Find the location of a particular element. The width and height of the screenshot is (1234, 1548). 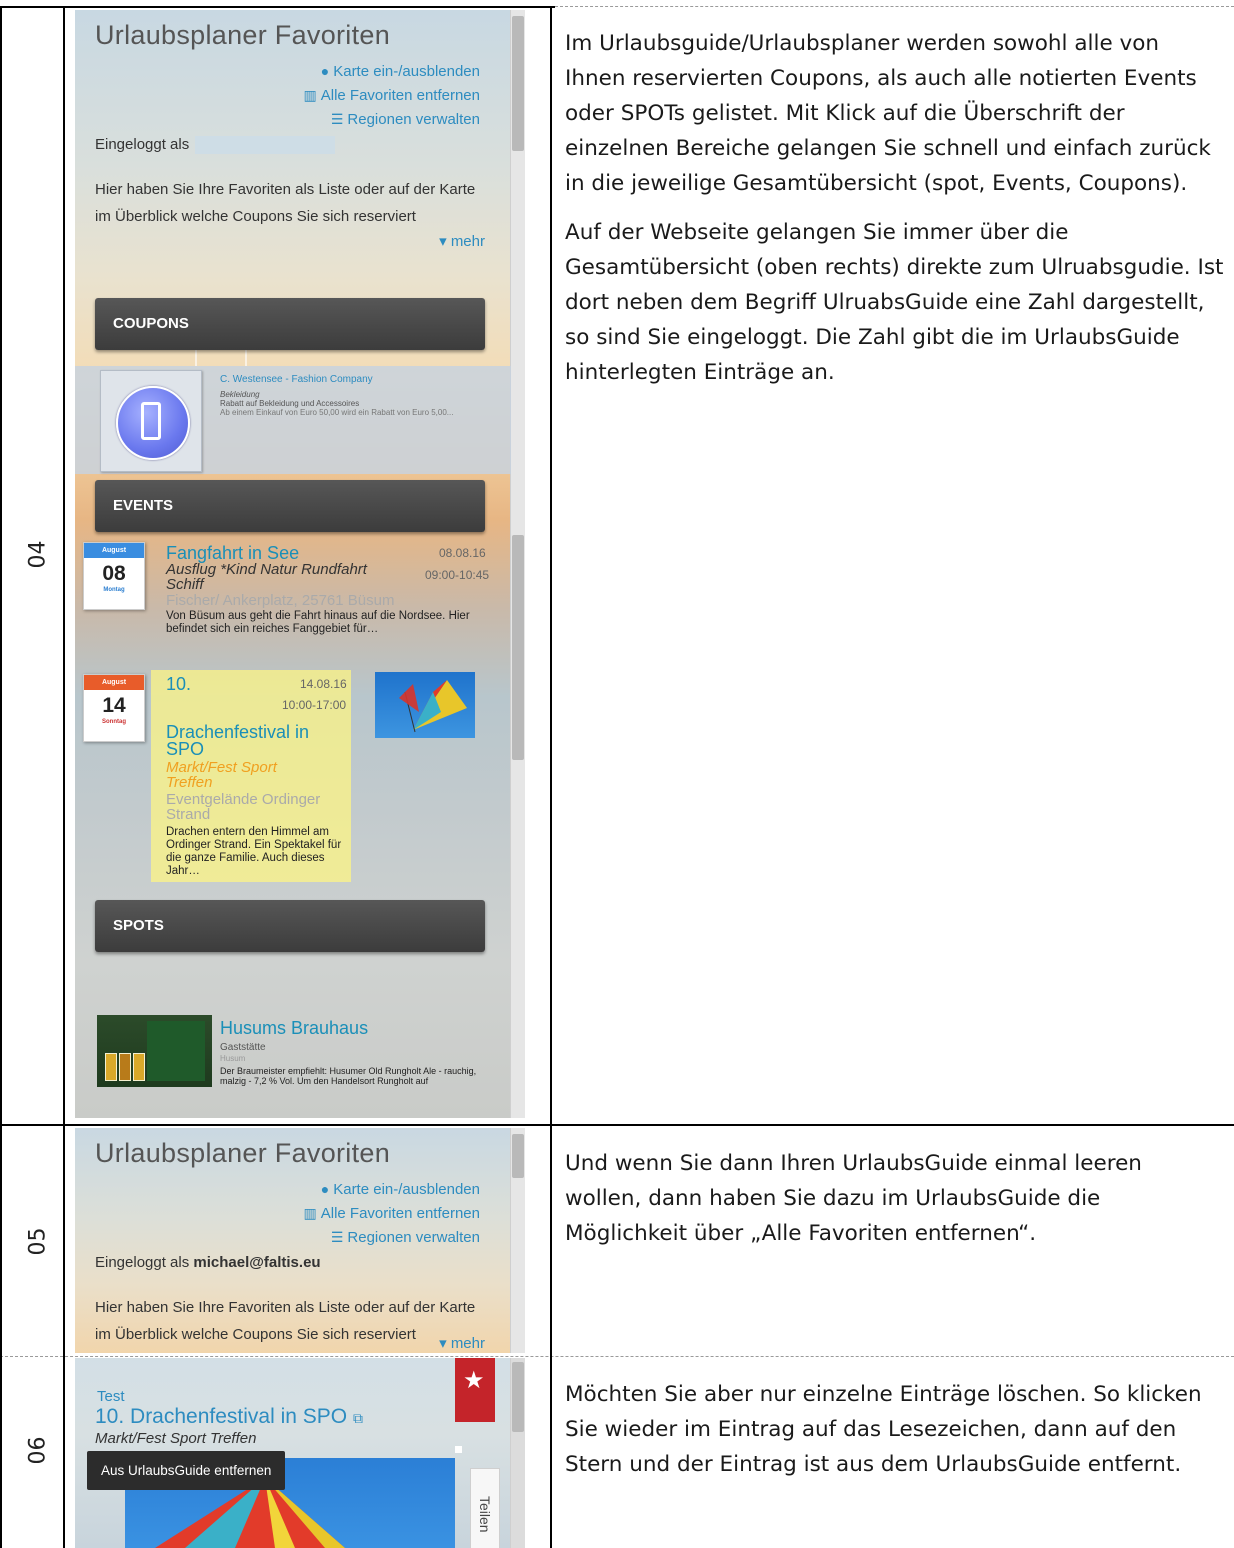

event-time: 09:00-10:45 is located at coordinates (457, 575).